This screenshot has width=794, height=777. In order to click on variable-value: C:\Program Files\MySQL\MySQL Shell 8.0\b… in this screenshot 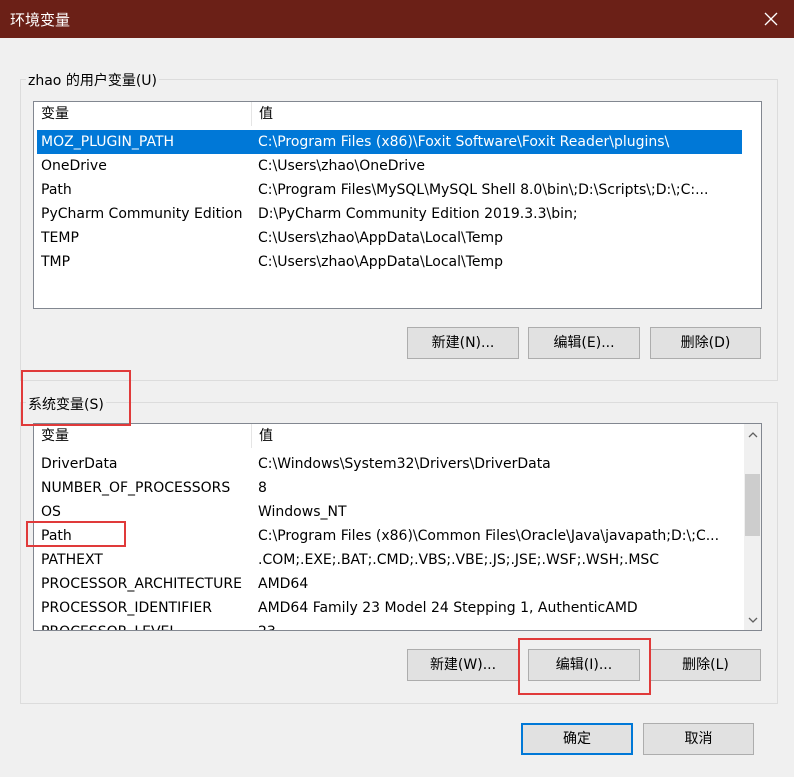, I will do `click(483, 190)`.